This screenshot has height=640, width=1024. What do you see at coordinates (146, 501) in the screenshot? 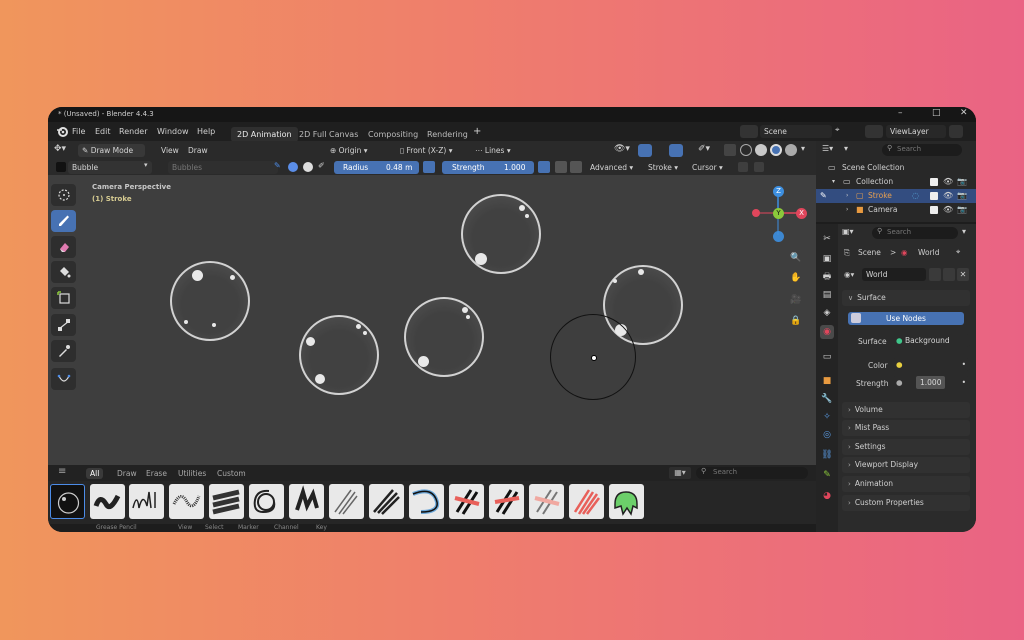
I see `brush-thumbnail-pen` at bounding box center [146, 501].